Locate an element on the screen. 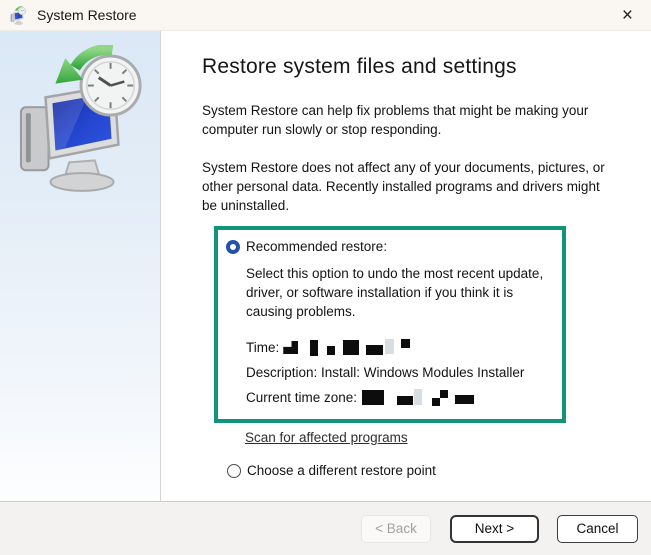 The height and width of the screenshot is (555, 651). timezone-label: Current time zone: is located at coordinates (302, 397).